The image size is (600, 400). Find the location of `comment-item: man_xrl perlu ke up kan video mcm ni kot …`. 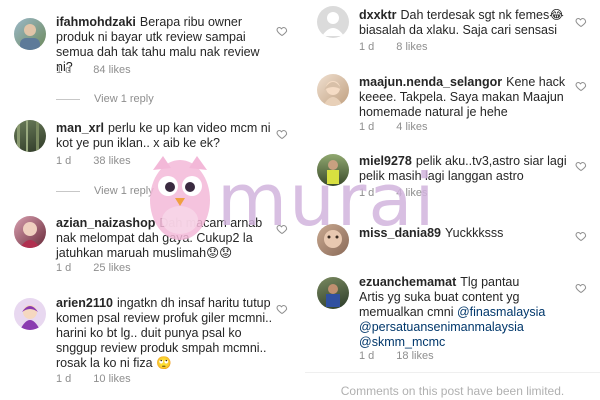

comment-item: man_xrl perlu ke up kan video mcm ni kot … is located at coordinates (150, 156).